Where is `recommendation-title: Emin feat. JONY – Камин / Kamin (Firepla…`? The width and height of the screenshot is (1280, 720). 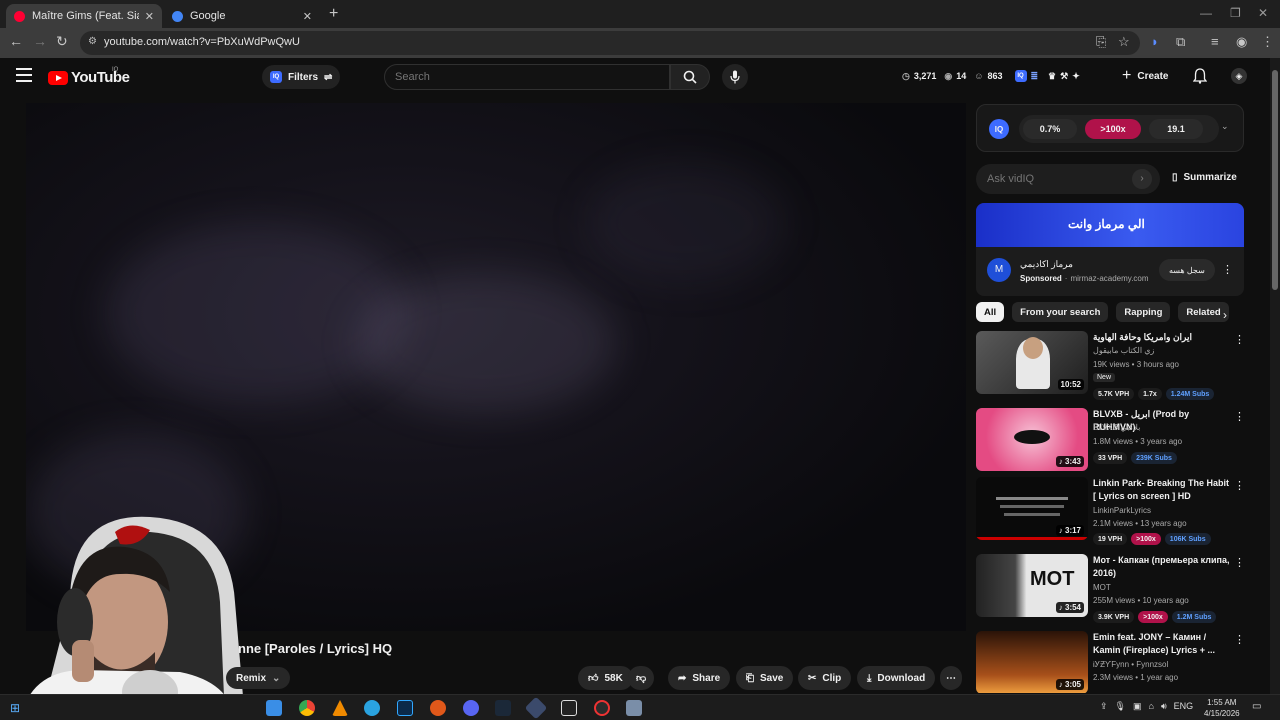
recommendation-title: Emin feat. JONY – Камин / Kamin (Firepla… is located at coordinates (1162, 644).